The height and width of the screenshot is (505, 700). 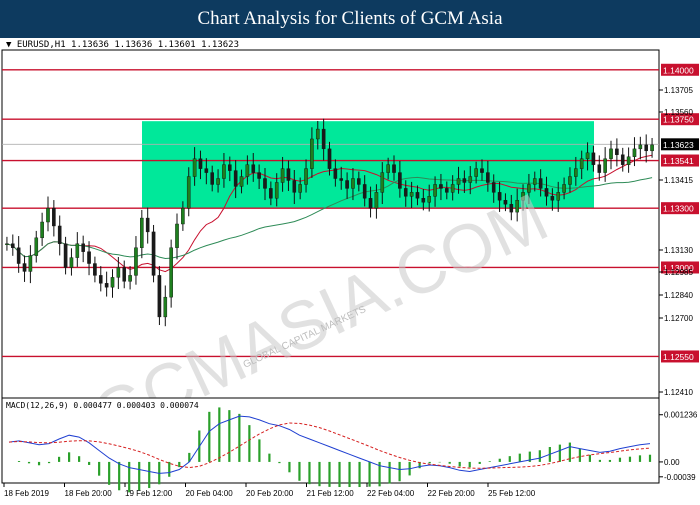 I want to click on macd-tick-label: 0.001236, so click(x=681, y=415).